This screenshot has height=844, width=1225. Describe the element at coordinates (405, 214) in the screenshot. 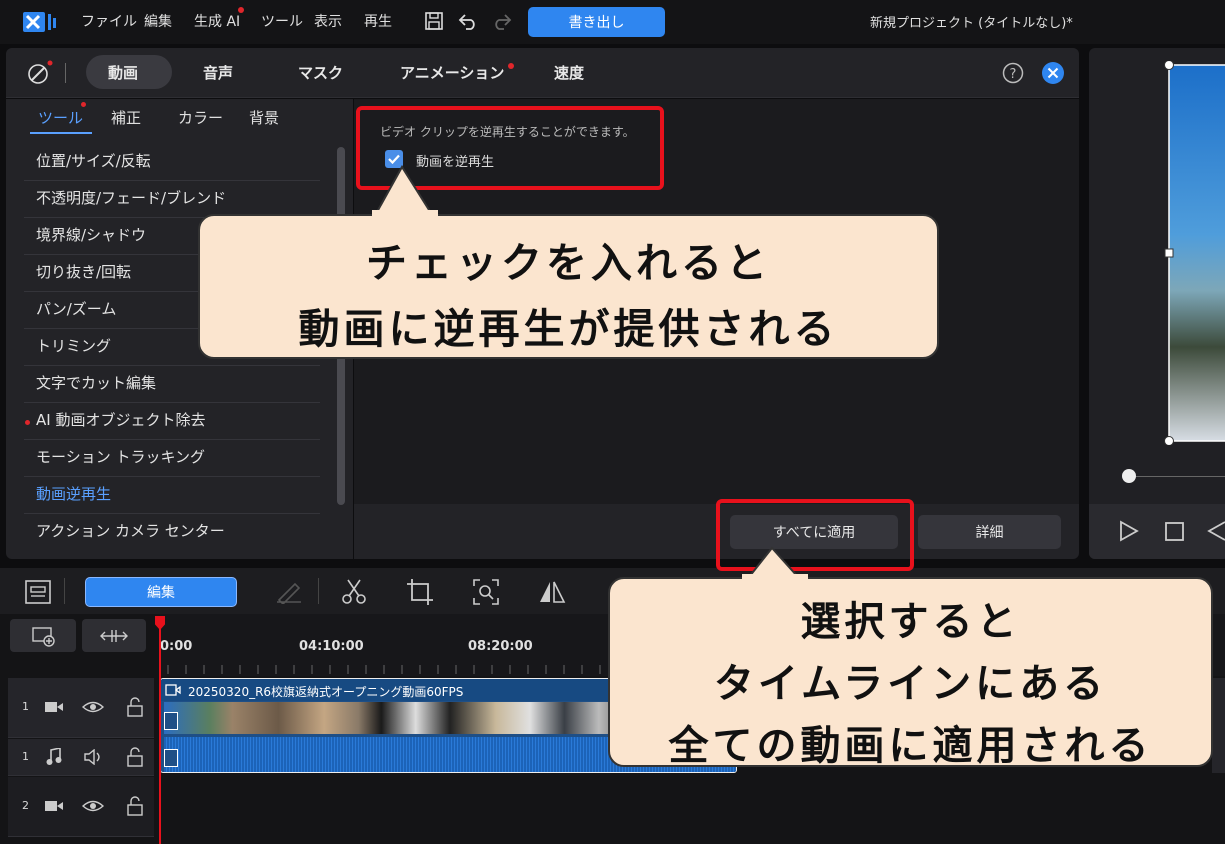

I see `callout-top-join` at that location.